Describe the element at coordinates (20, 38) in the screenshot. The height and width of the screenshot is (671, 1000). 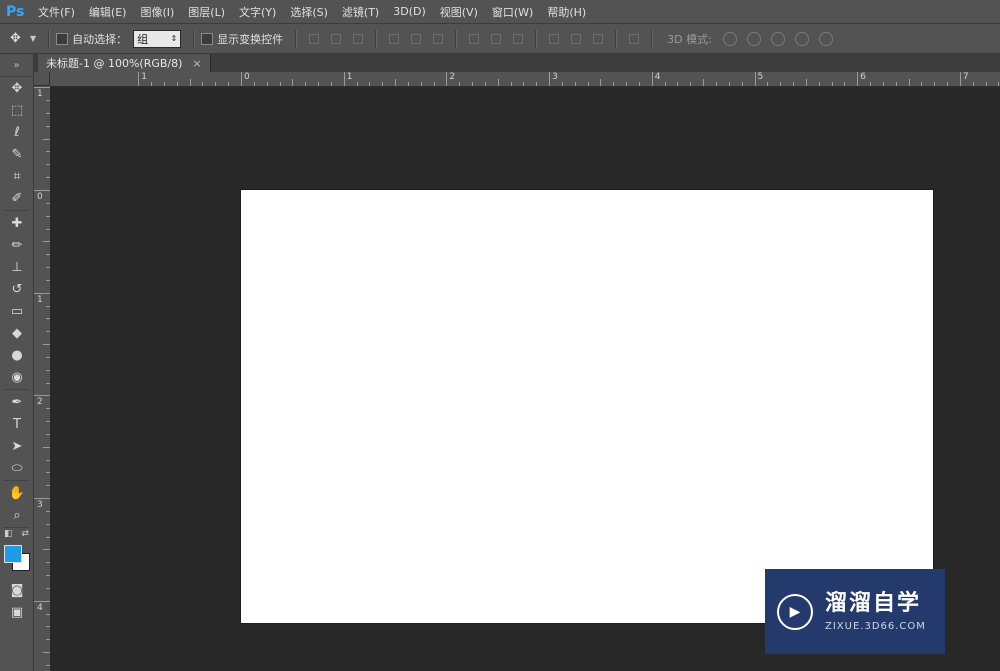
I see `move-tool-preset-icon: ✥` at that location.